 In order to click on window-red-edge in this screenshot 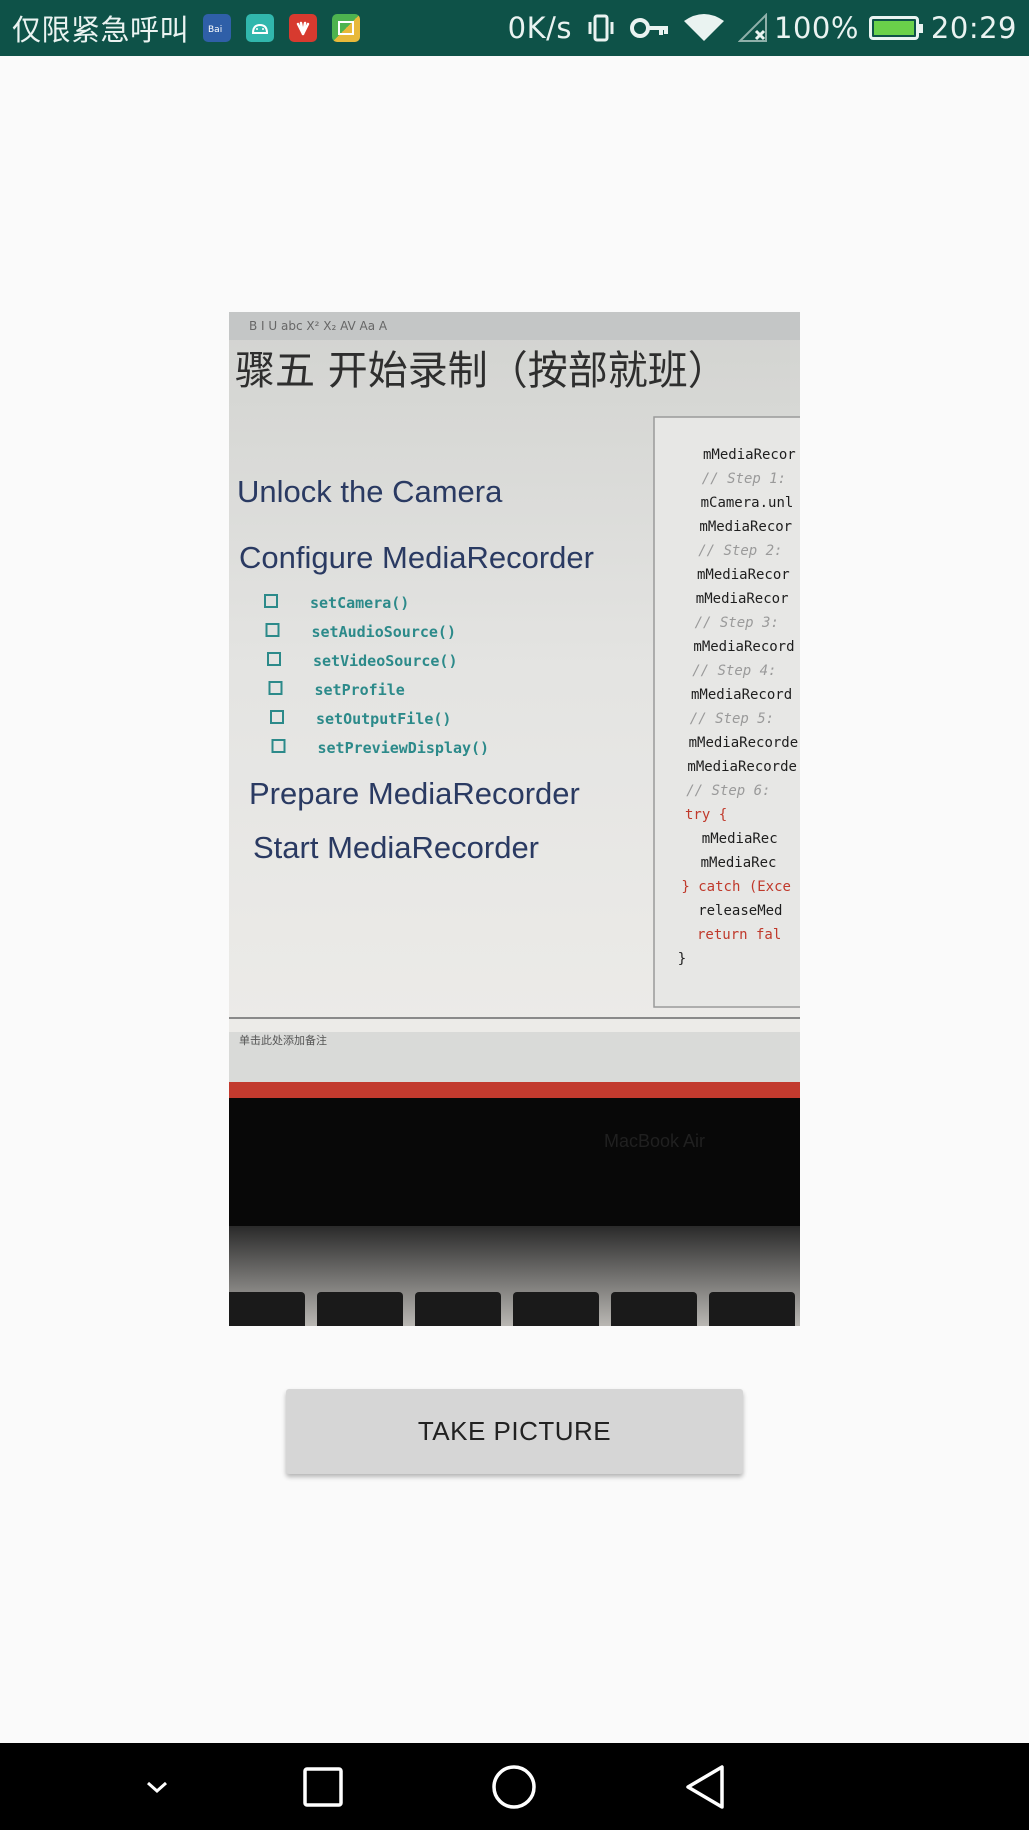, I will do `click(514, 1090)`.